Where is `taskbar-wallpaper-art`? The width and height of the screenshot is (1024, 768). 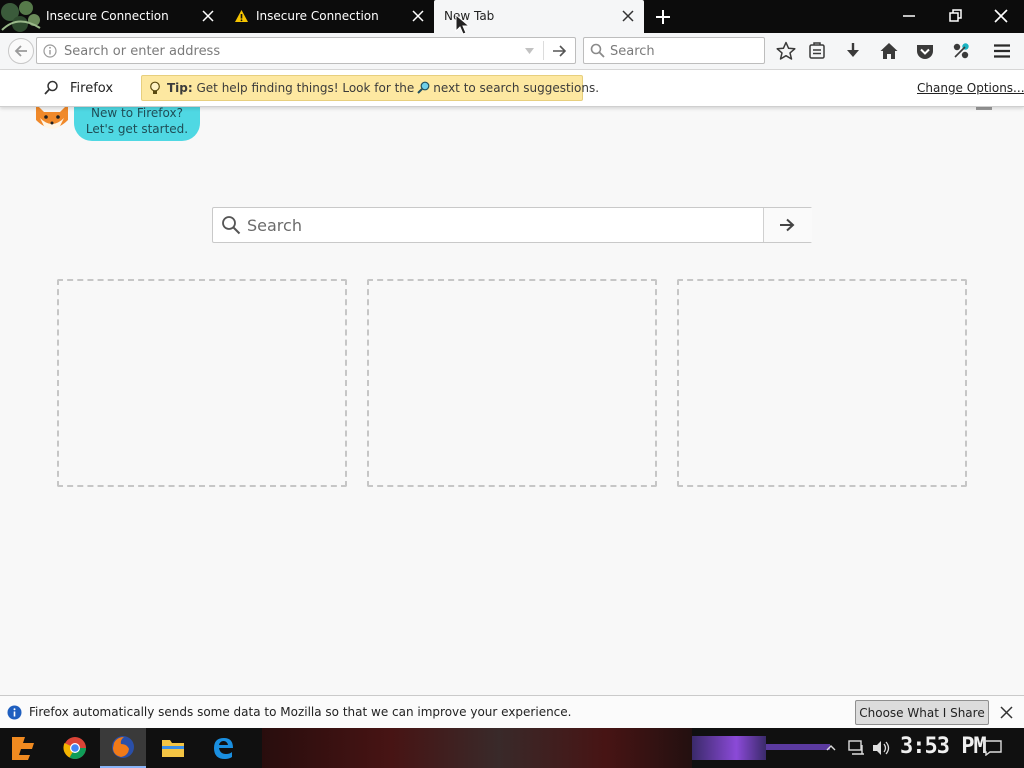 taskbar-wallpaper-art is located at coordinates (477, 748).